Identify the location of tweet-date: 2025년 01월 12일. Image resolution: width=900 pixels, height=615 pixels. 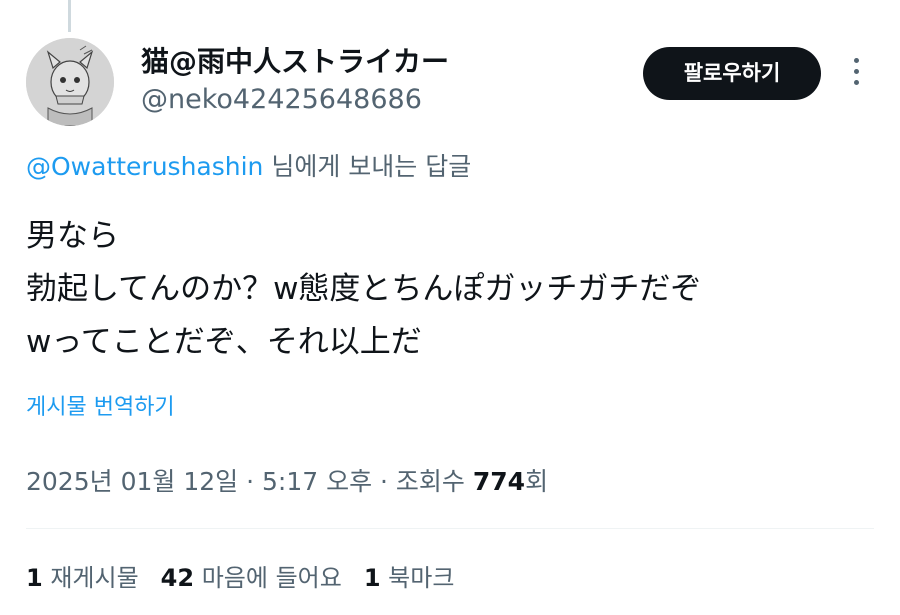
(132, 481).